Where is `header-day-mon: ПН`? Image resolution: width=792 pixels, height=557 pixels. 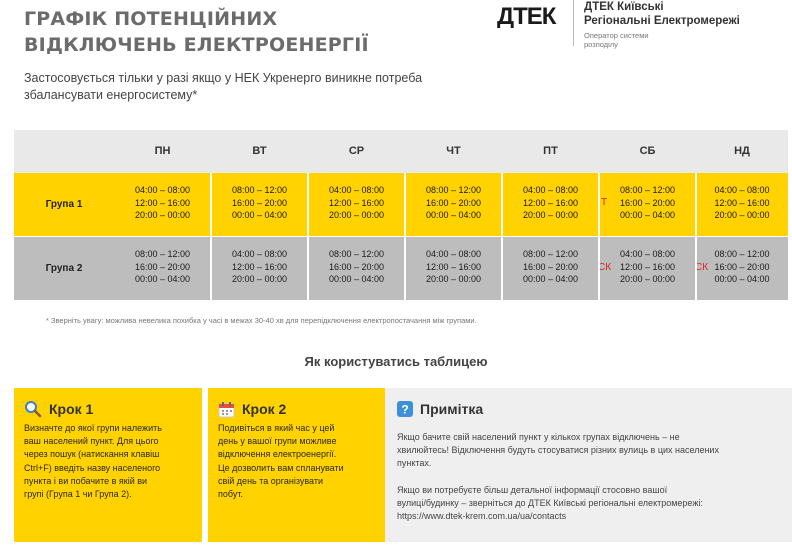
header-day-mon: ПН is located at coordinates (162, 151).